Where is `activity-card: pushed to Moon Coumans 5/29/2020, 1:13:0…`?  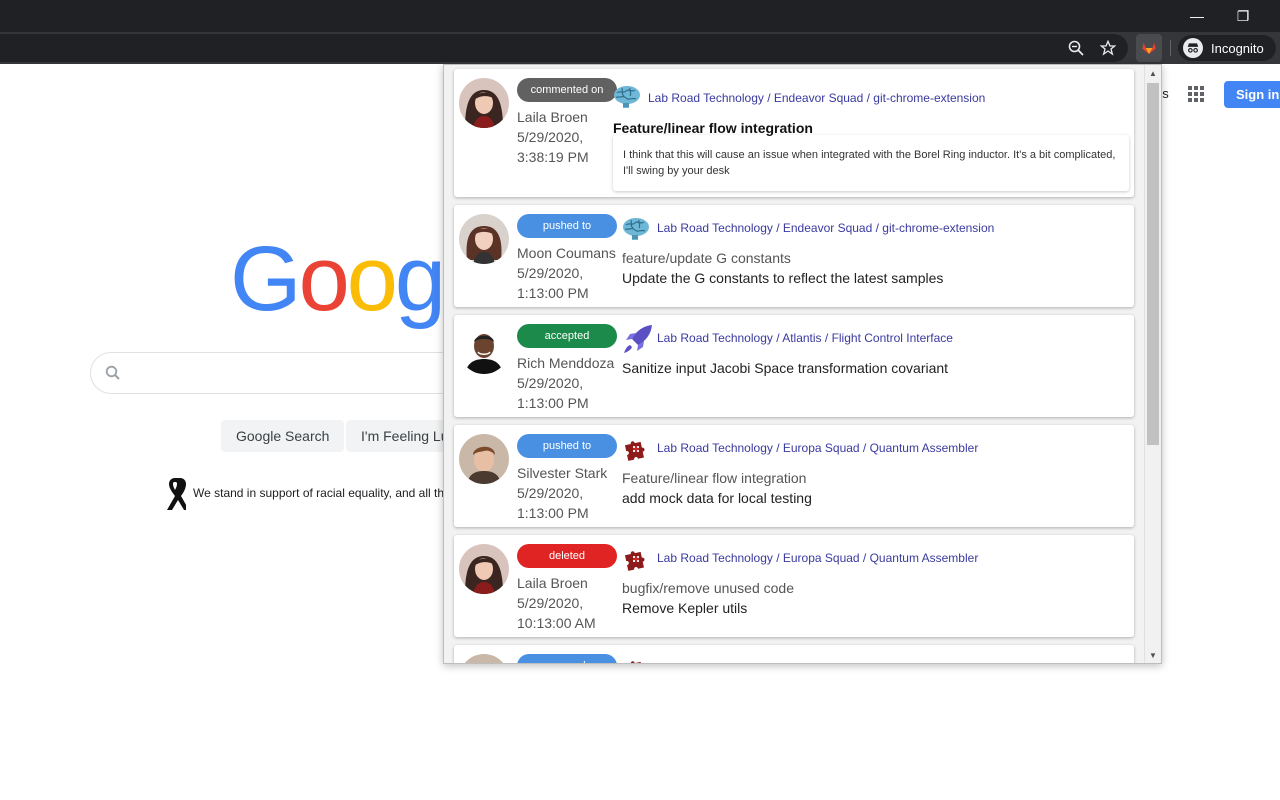 activity-card: pushed to Moon Coumans 5/29/2020, 1:13:0… is located at coordinates (794, 256).